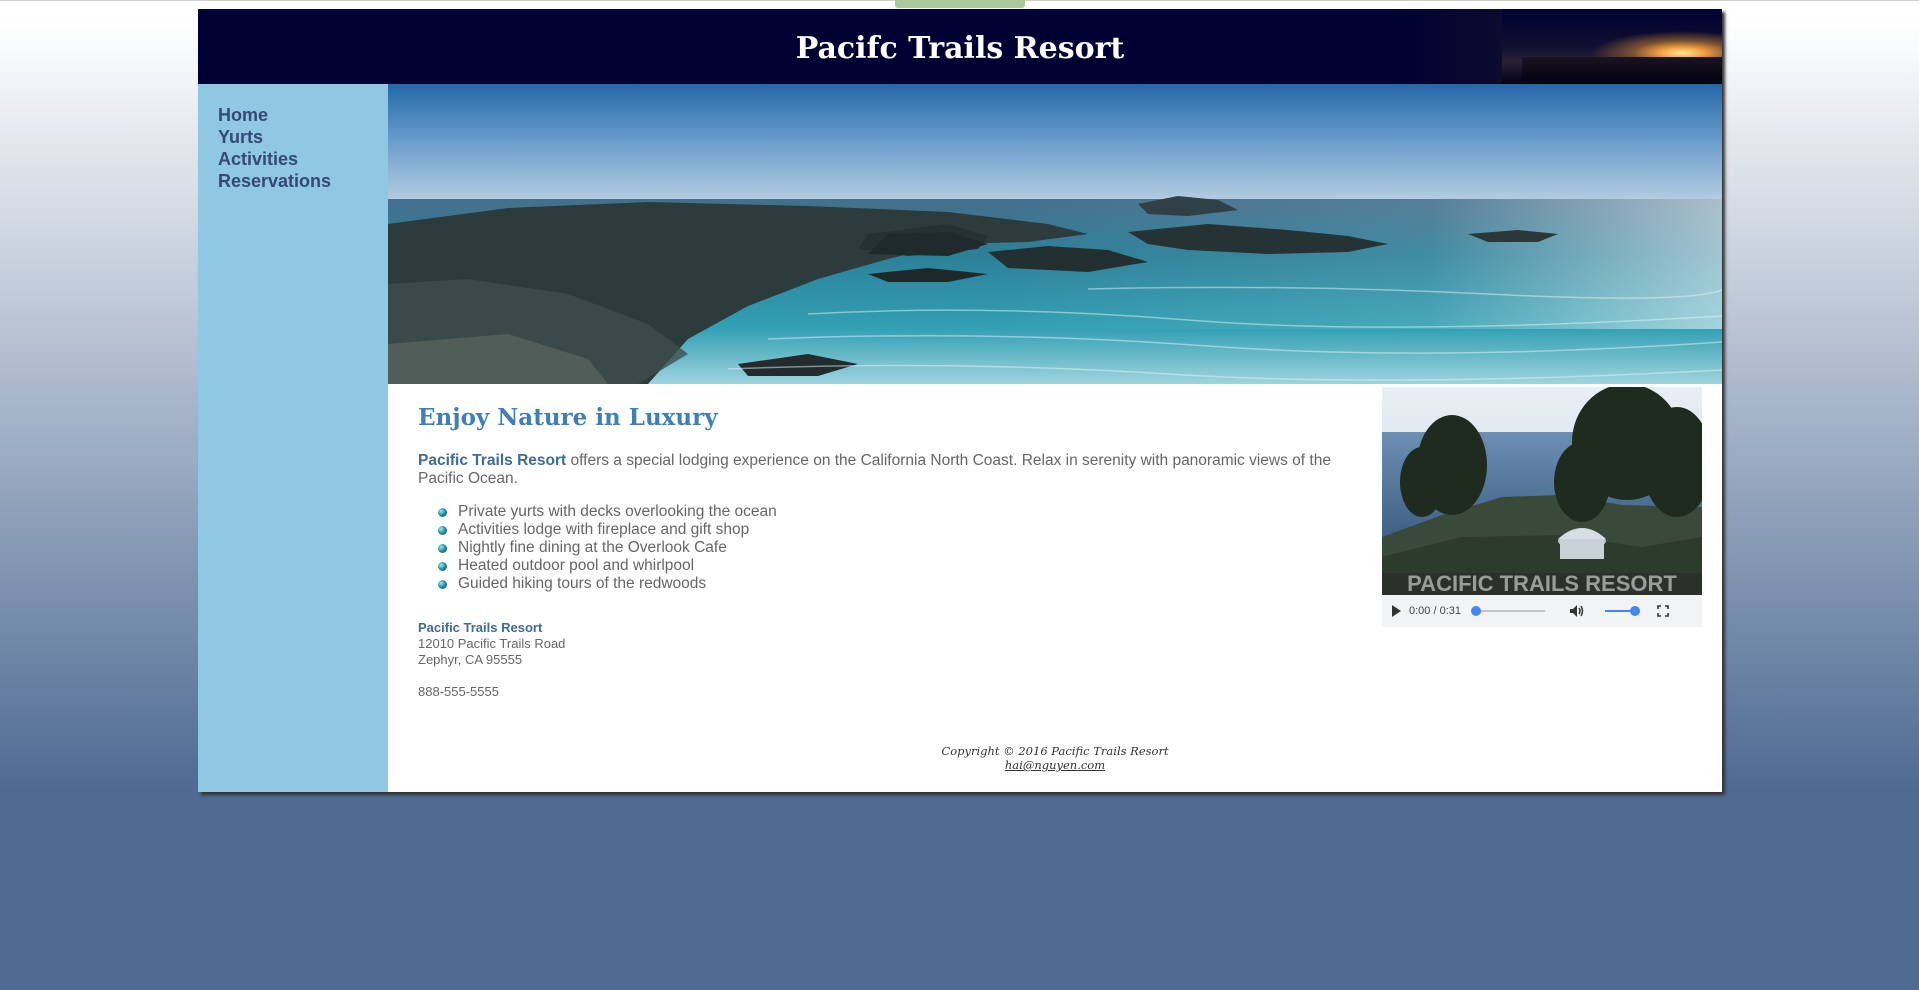  What do you see at coordinates (1435, 611) in the screenshot?
I see `video-time: 0:00 / 0:31` at bounding box center [1435, 611].